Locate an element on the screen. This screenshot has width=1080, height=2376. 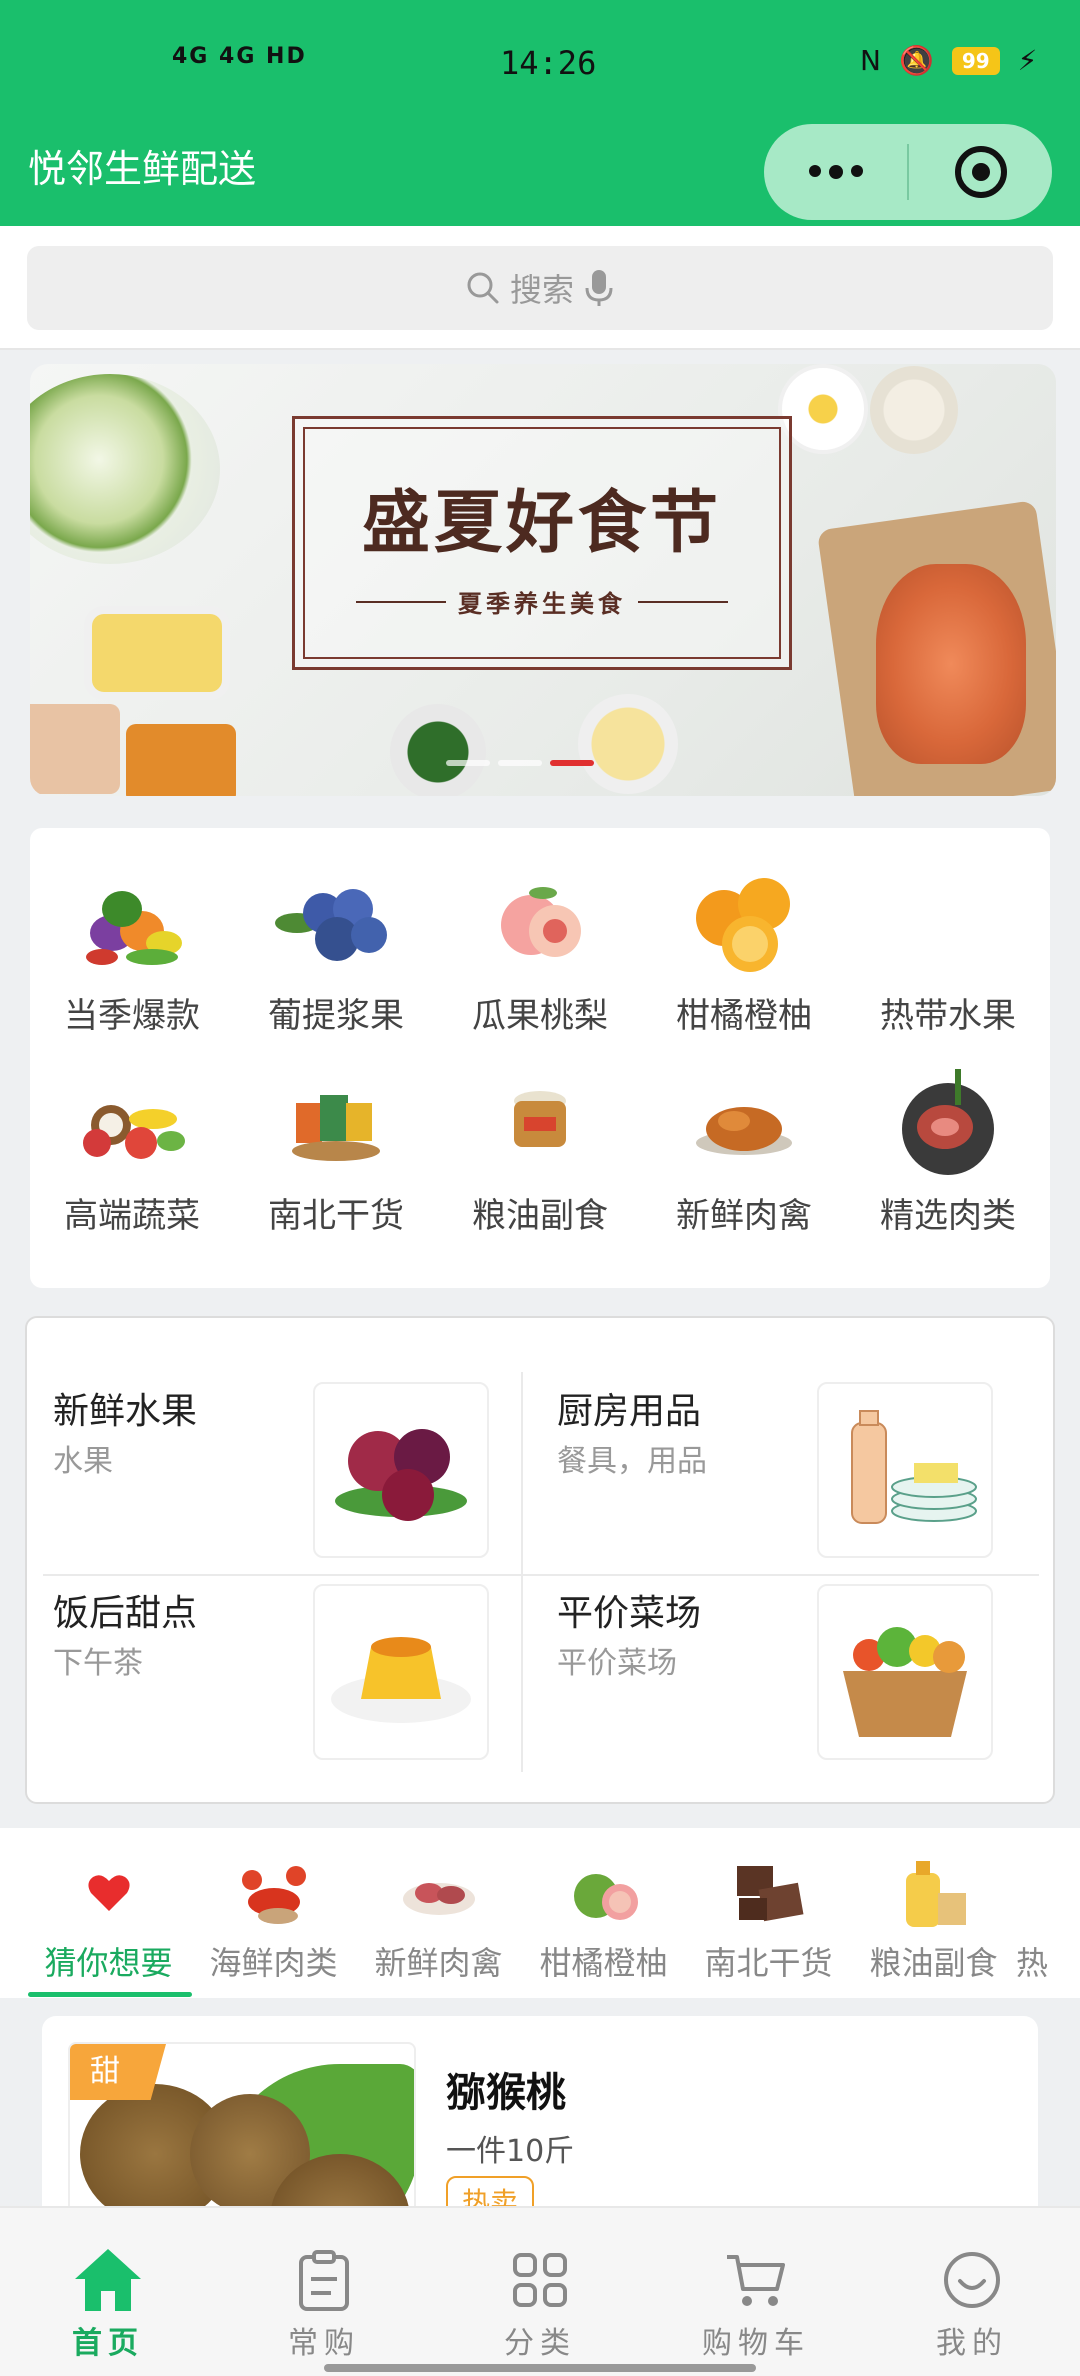
network-indicator: 4G 4G HD is located at coordinates (239, 56).